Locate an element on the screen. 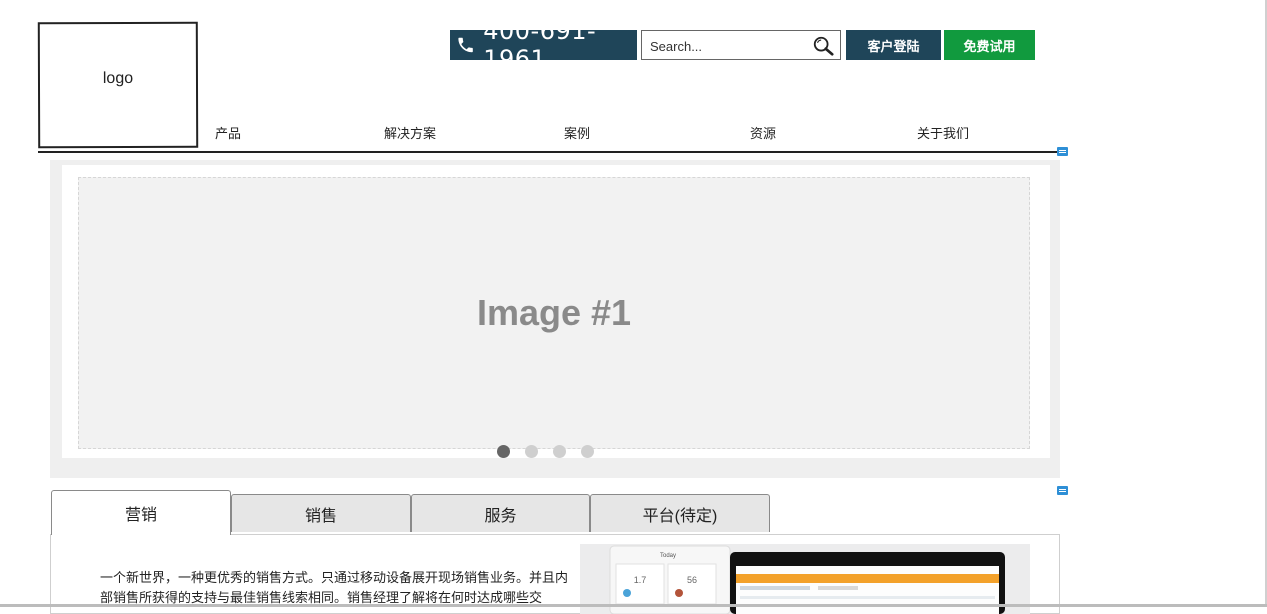 This screenshot has height=614, width=1267. customer-login-button: 客户登陆 is located at coordinates (893, 45).